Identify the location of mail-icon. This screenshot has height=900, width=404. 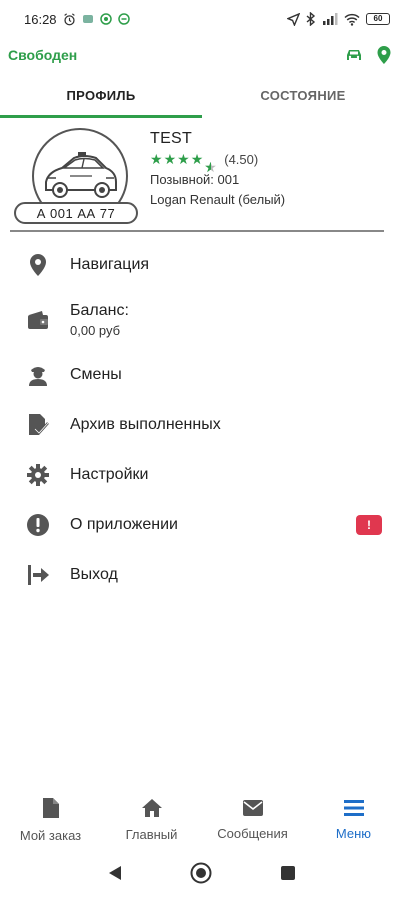
(253, 810).